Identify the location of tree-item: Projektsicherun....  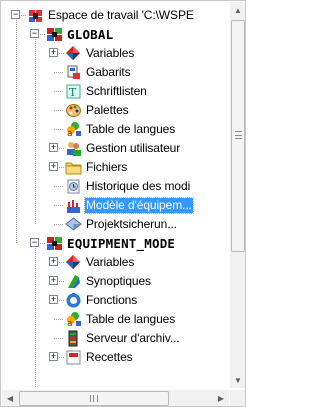
(115, 224).